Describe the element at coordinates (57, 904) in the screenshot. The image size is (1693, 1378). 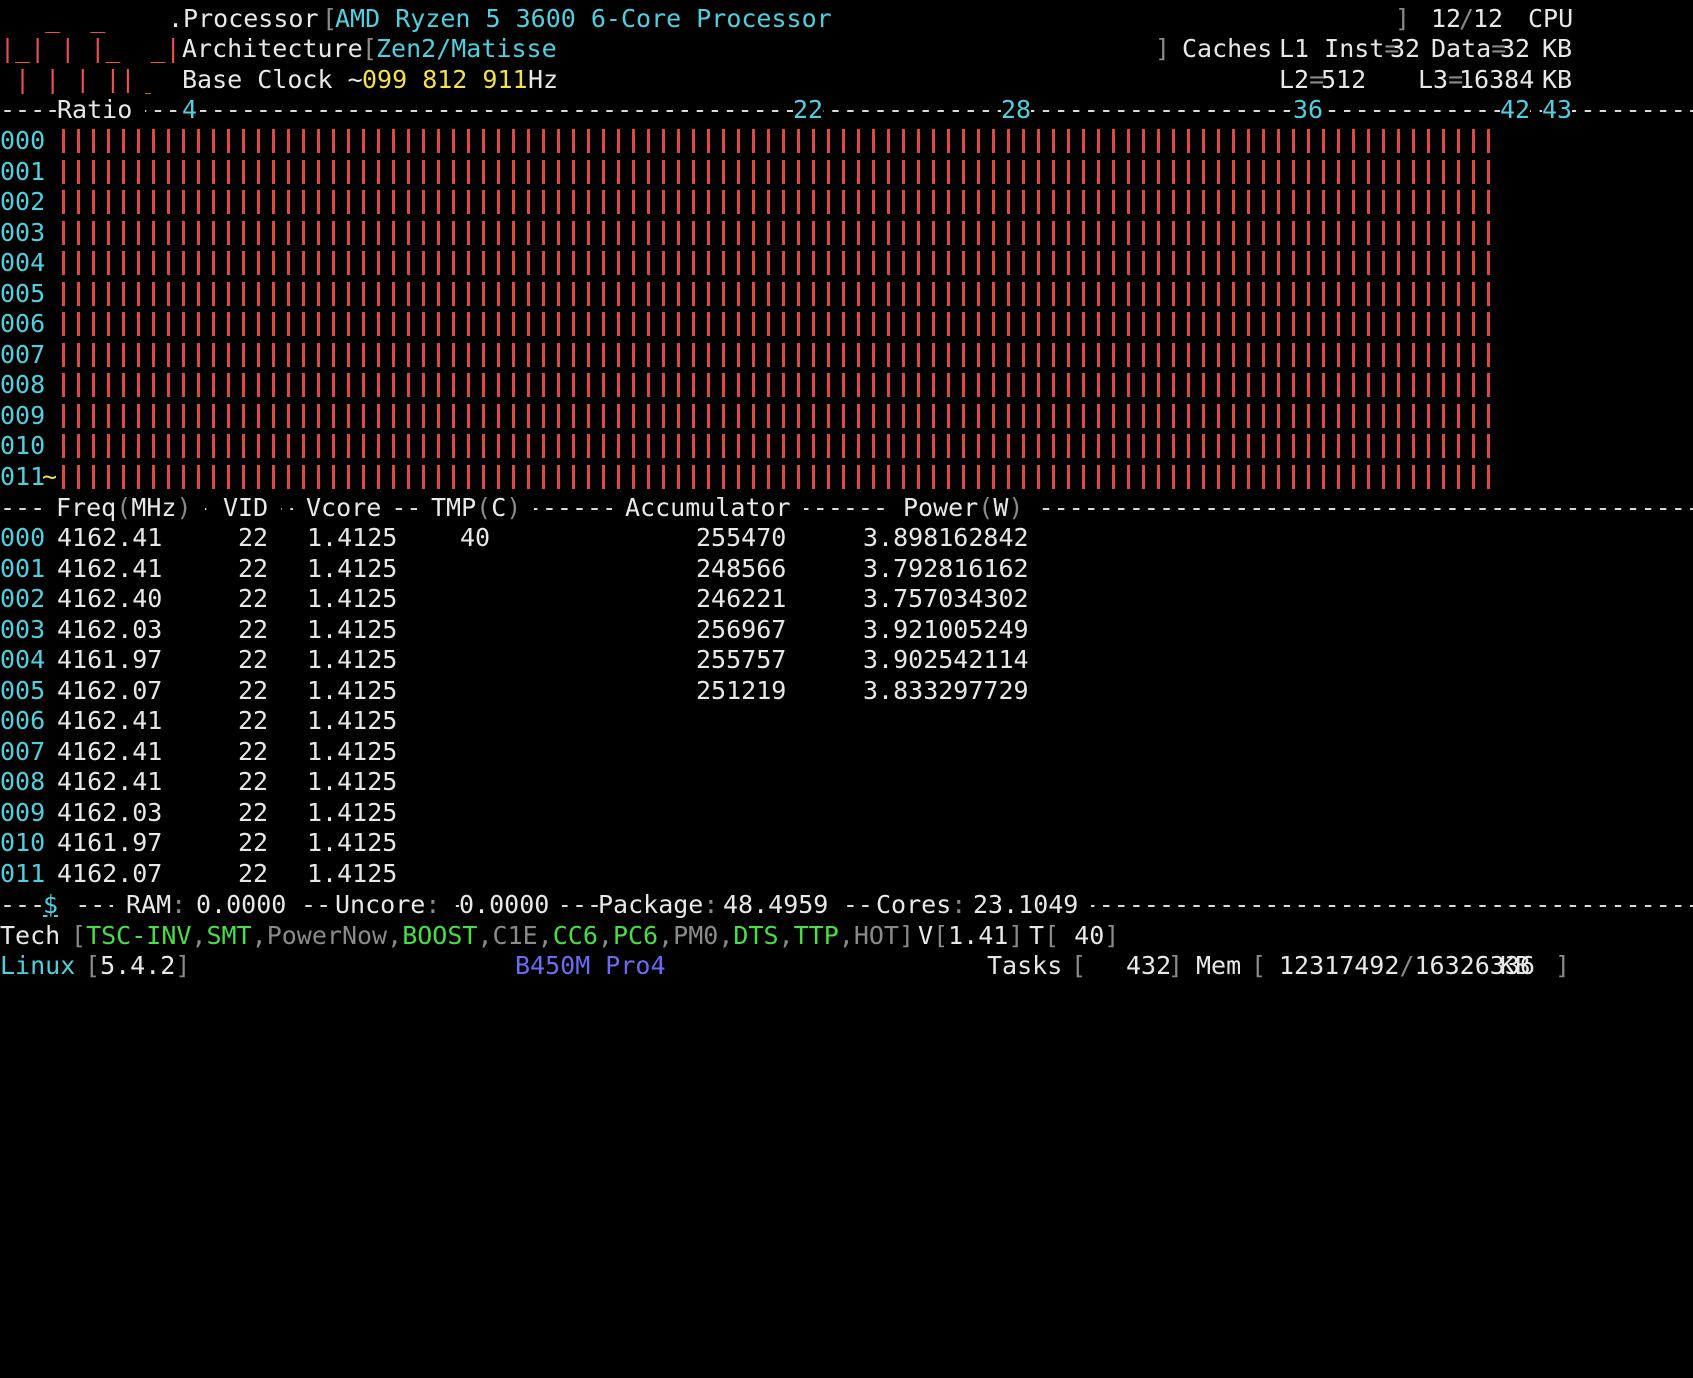
I see `dollar-toggle: $` at that location.